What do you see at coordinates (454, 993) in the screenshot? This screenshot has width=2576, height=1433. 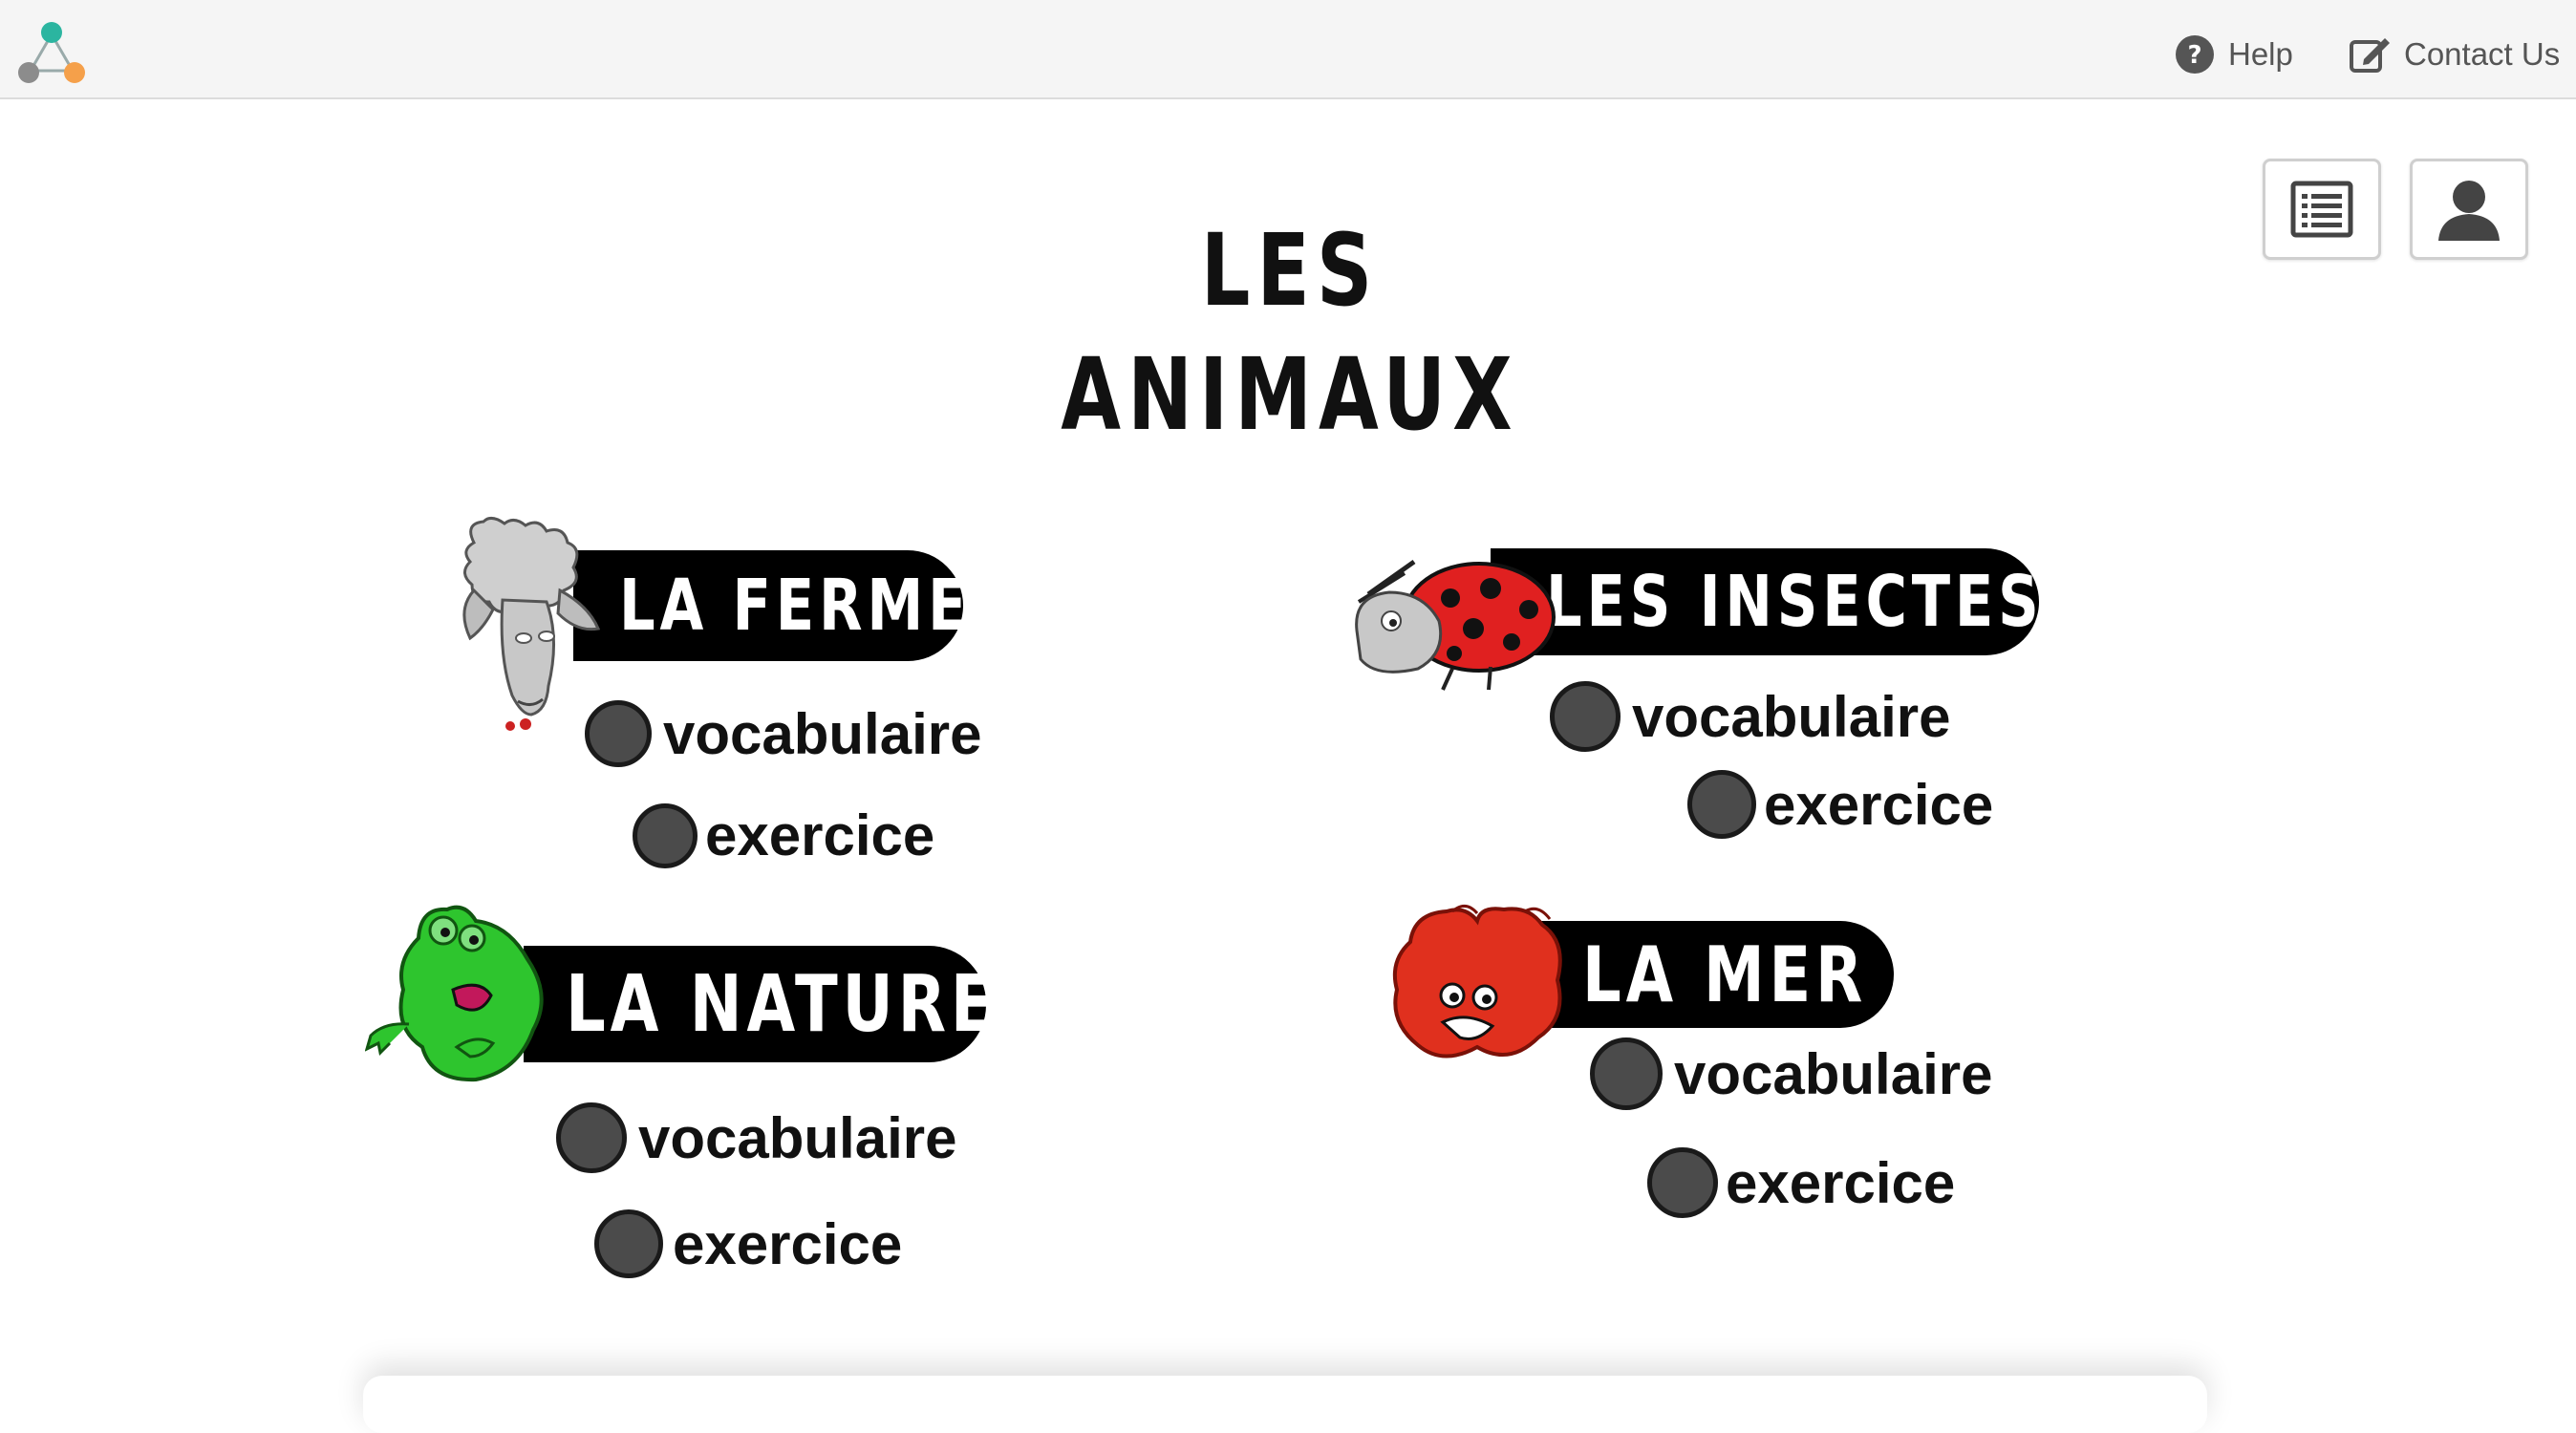 I see `frog-icon` at bounding box center [454, 993].